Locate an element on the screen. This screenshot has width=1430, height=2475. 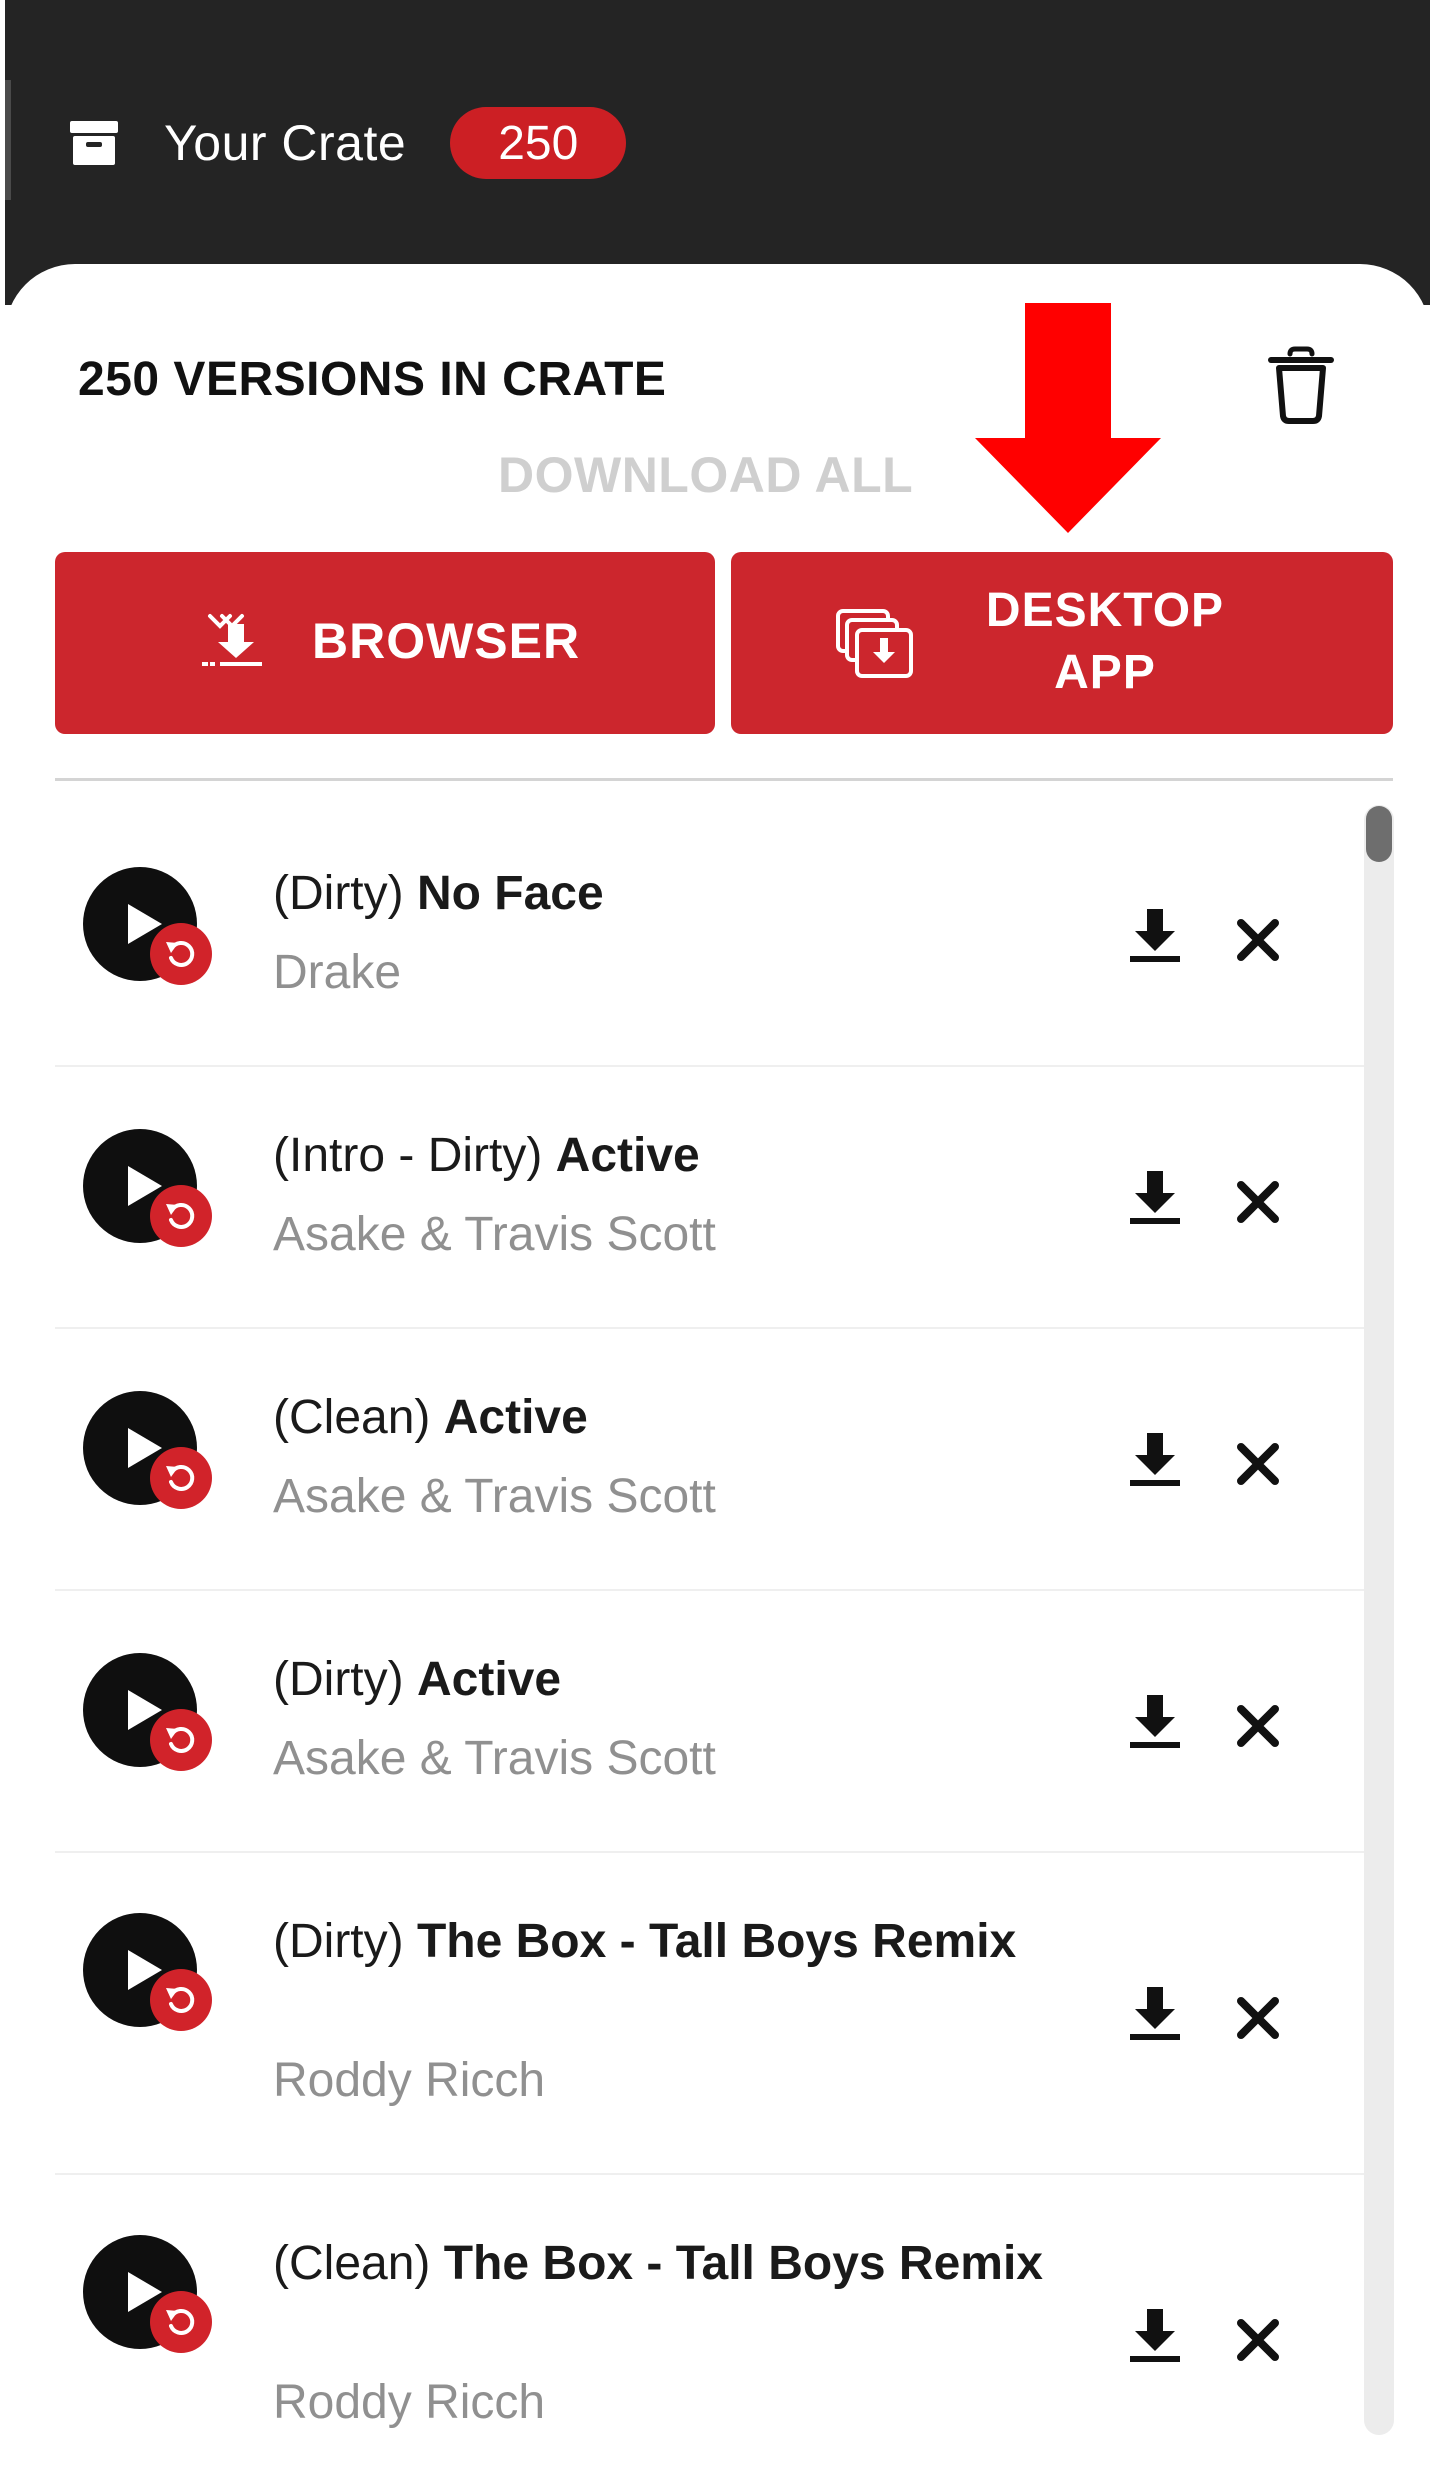
desktop-app-button-label: DESKTOP APP is located at coordinates (1105, 642).